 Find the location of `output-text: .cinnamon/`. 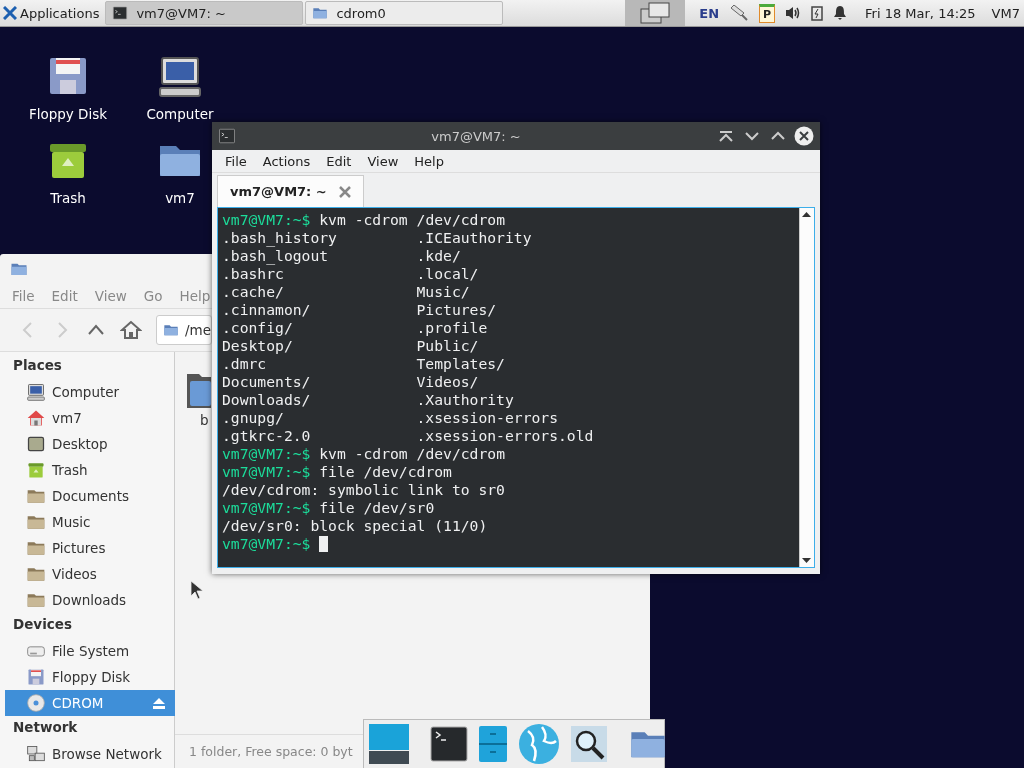

output-text: .cinnamon/ is located at coordinates (266, 309).